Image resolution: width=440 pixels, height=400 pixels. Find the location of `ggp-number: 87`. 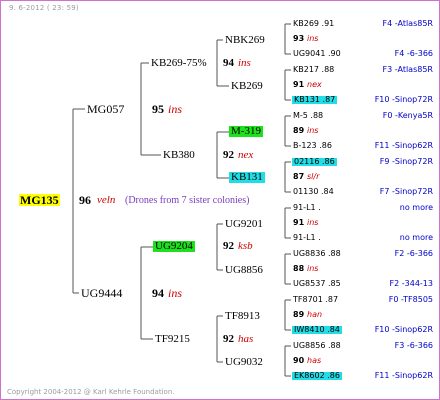

ggp-number: 87 is located at coordinates (299, 176).